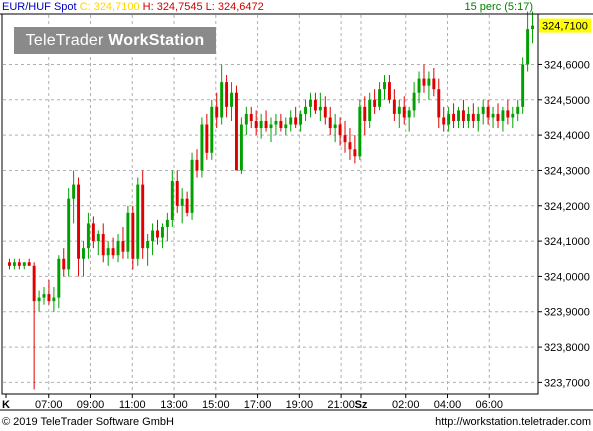 Image resolution: width=593 pixels, height=431 pixels. I want to click on interval-label: 15 perc (5:17), so click(499, 7).